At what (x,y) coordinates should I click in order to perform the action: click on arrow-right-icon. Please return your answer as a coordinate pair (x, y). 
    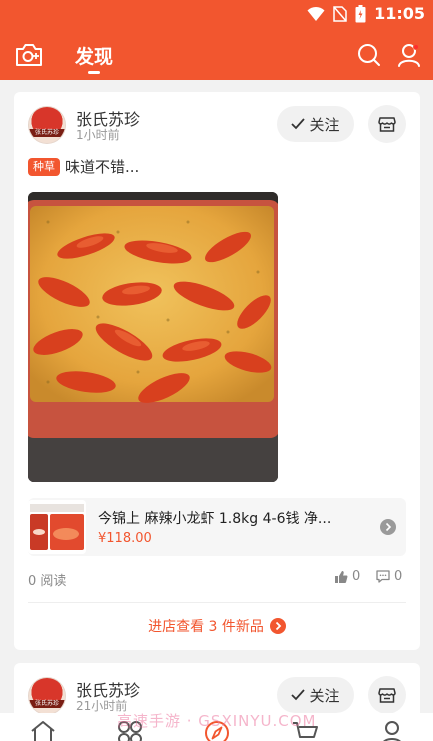
    Looking at the image, I should click on (277, 626).